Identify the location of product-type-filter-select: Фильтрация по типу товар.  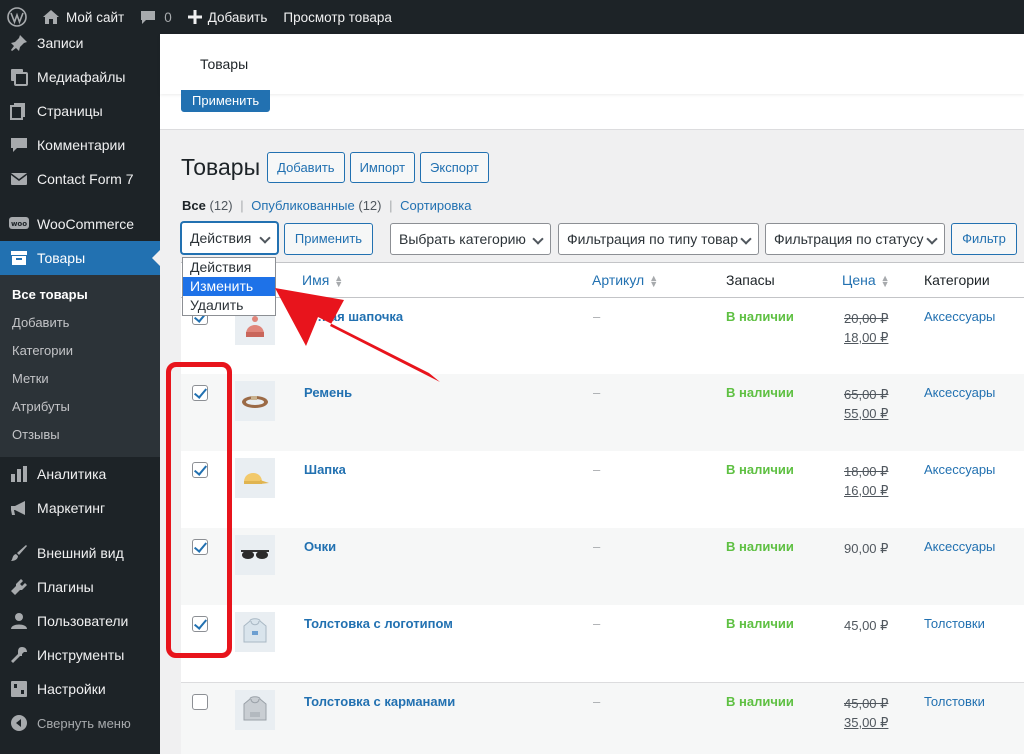
(658, 239).